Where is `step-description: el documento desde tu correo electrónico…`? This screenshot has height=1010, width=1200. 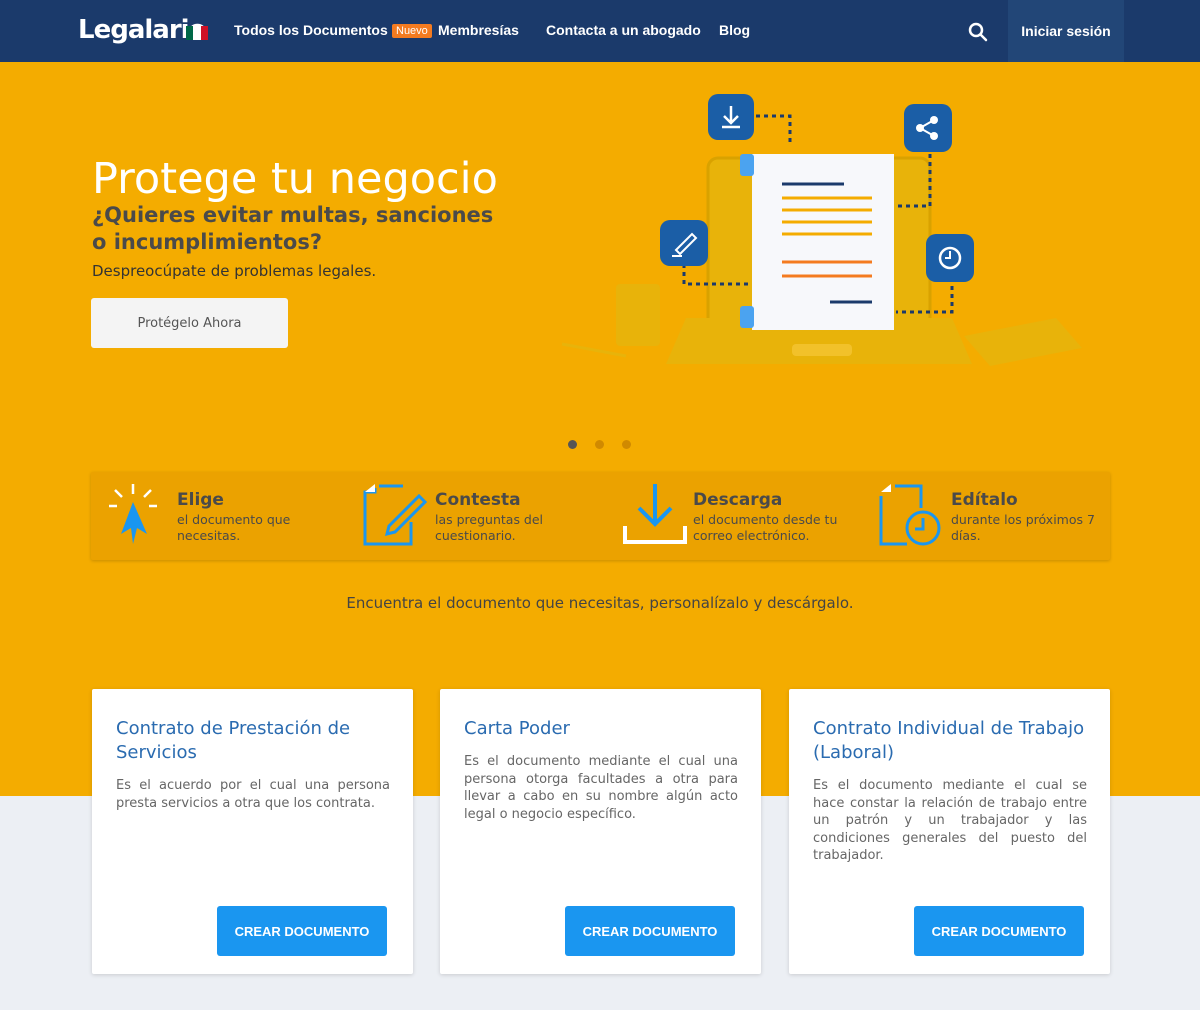 step-description: el documento desde tu correo electrónico… is located at coordinates (765, 527).